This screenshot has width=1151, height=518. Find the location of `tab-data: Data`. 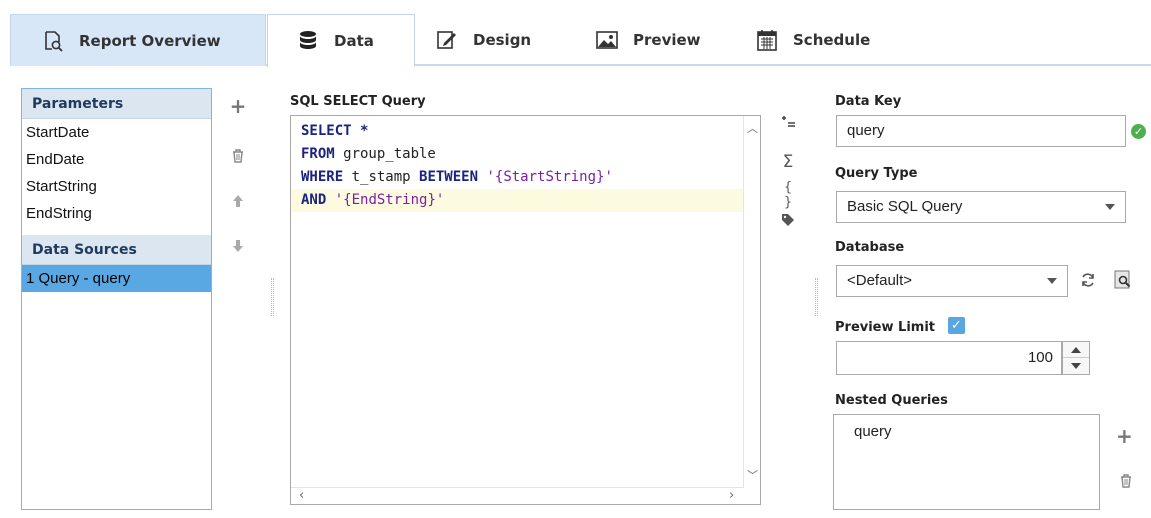

tab-data: Data is located at coordinates (341, 41).